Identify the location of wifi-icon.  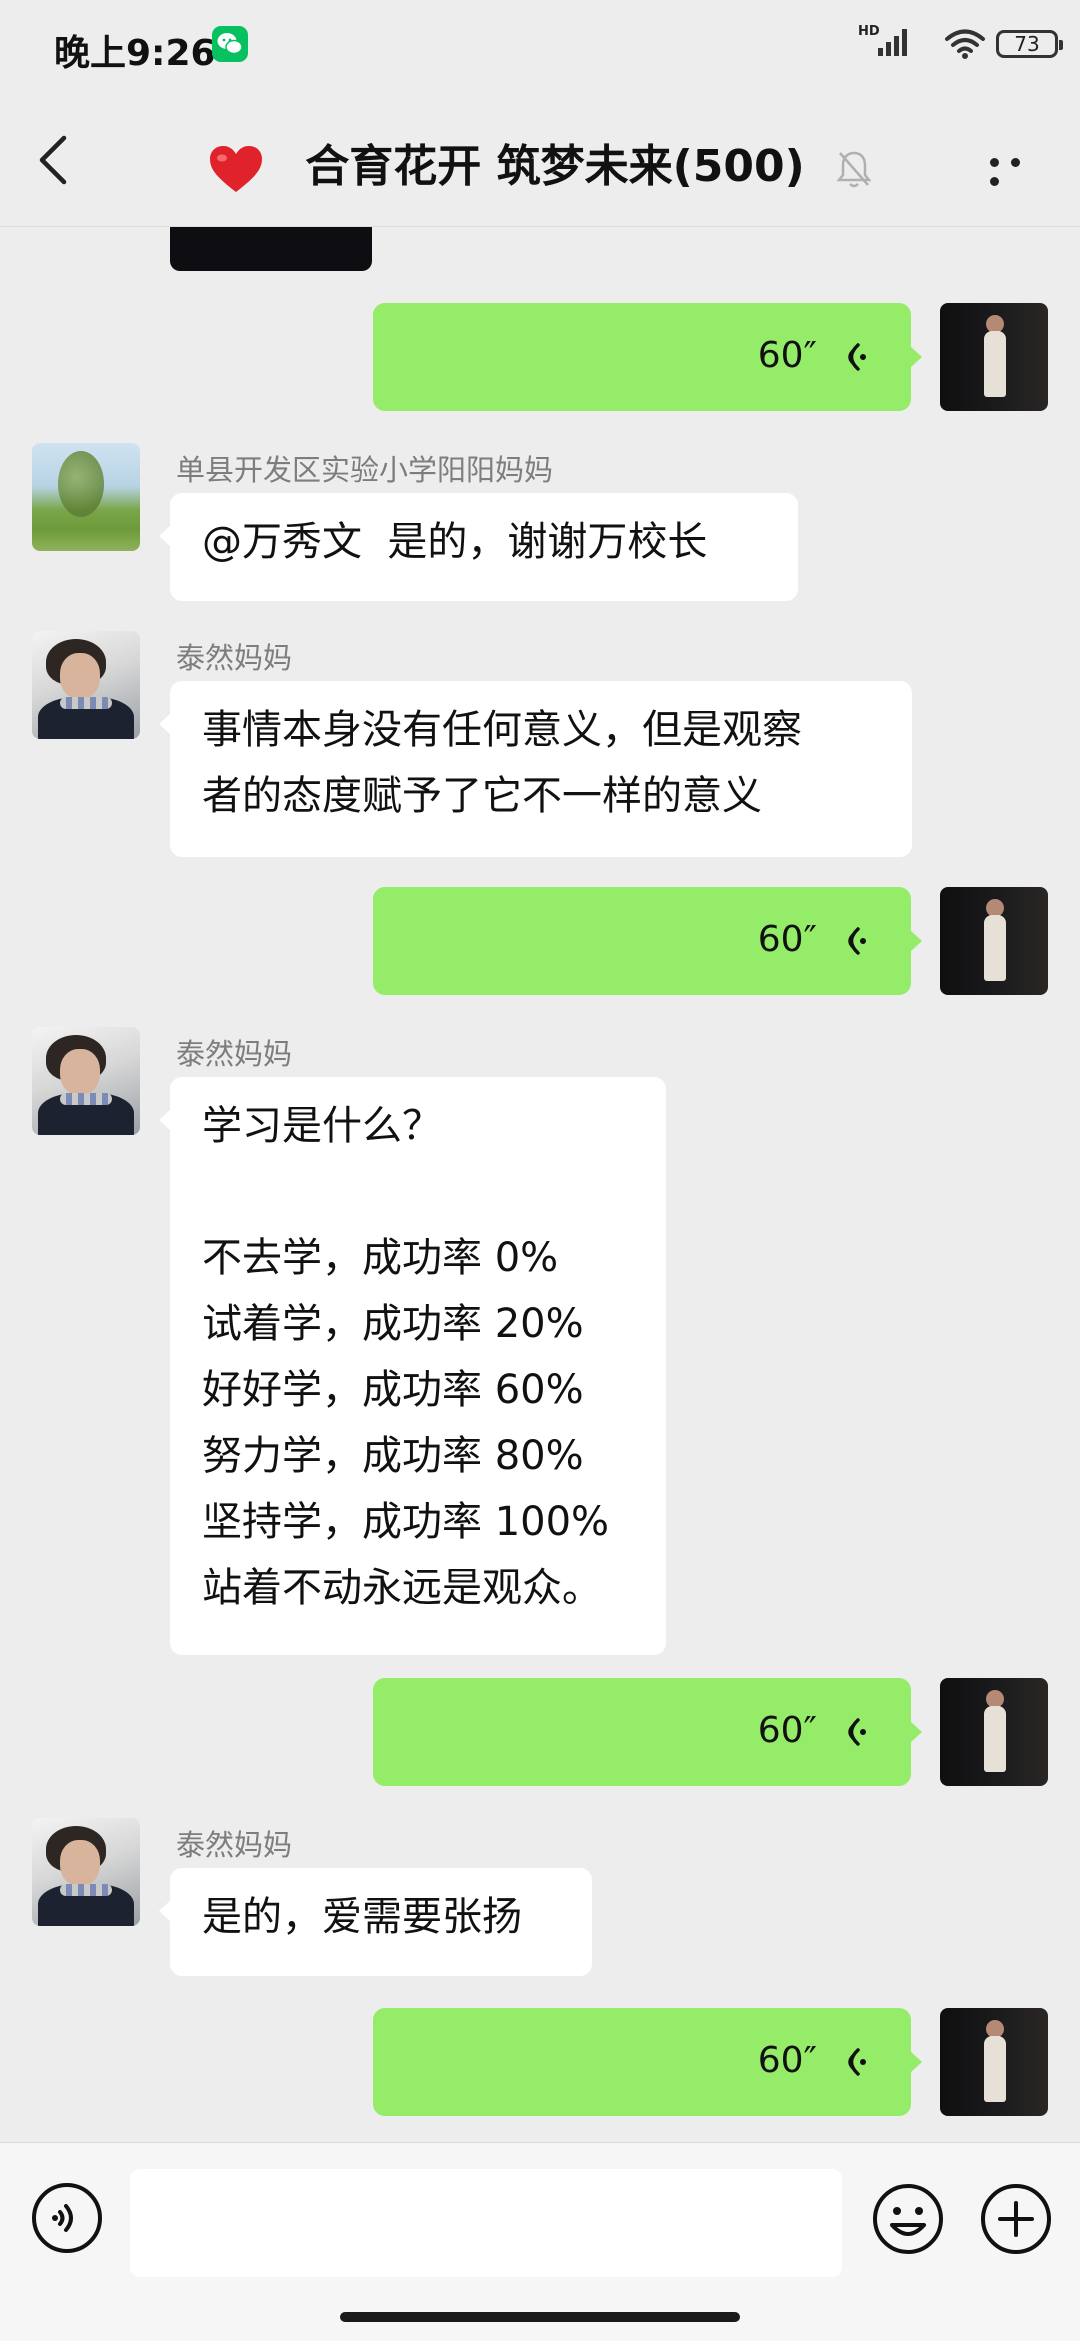
(965, 44).